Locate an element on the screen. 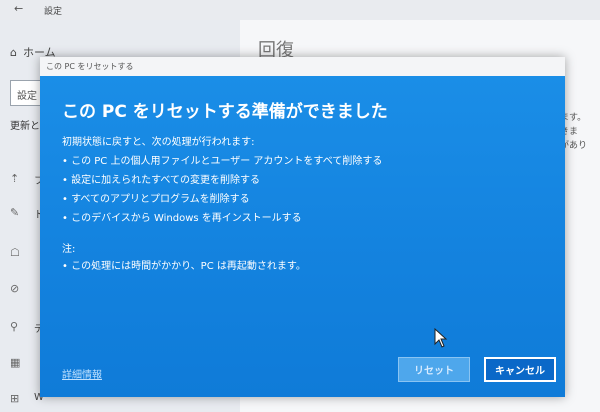 This screenshot has width=600, height=412. dialog-title: この PC をリセットする is located at coordinates (90, 66).